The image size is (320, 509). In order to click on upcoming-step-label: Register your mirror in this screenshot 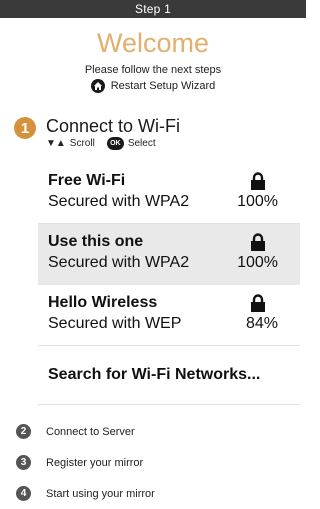, I will do `click(95, 462)`.